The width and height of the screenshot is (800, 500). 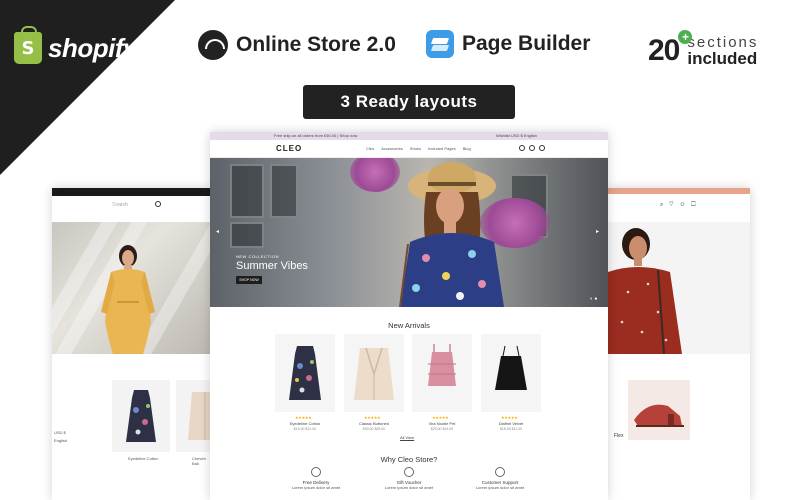 I want to click on left-hero-image, so click(x=132, y=292).